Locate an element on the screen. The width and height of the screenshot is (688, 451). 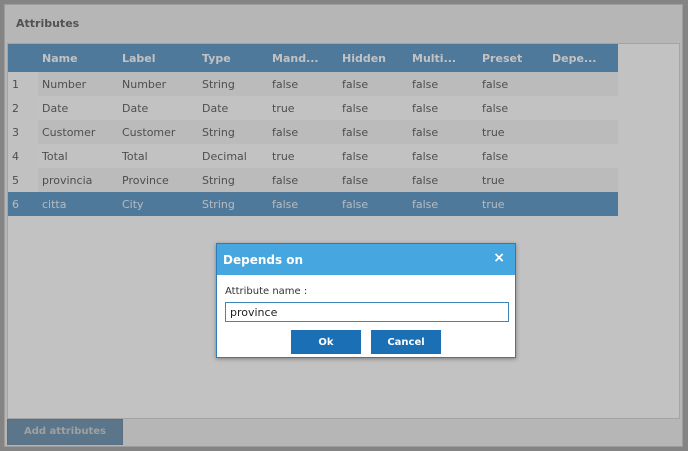
cancel-button: Cancel is located at coordinates (406, 342).